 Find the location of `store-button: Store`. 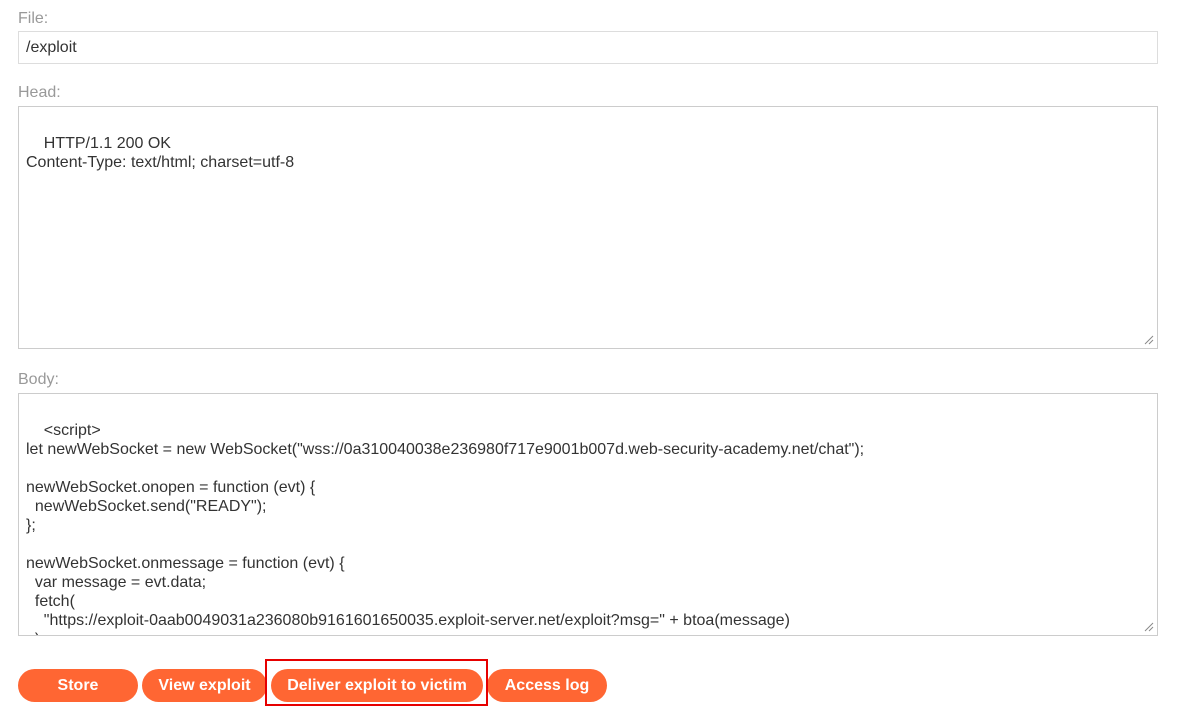

store-button: Store is located at coordinates (78, 685).